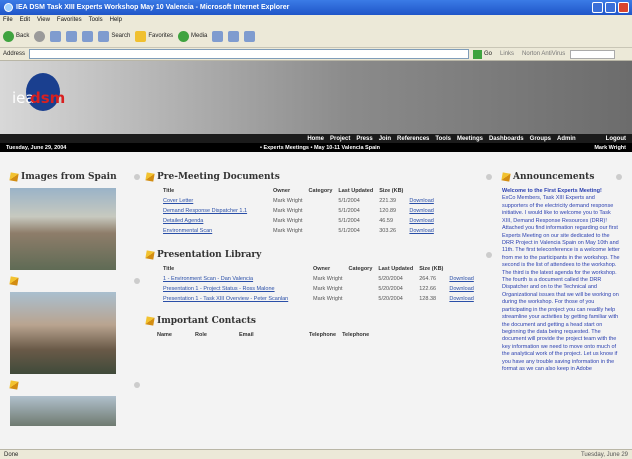 The width and height of the screenshot is (632, 459). I want to click on document-size: 221.39, so click(388, 201).